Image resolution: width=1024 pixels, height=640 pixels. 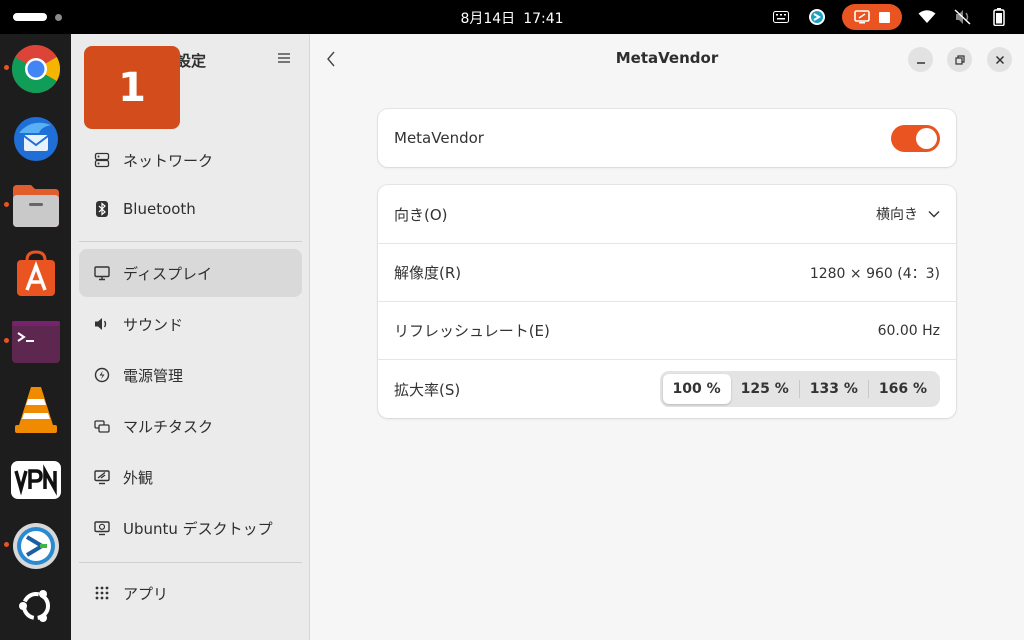 I want to click on overlay-number-badge: 1, so click(x=132, y=87).